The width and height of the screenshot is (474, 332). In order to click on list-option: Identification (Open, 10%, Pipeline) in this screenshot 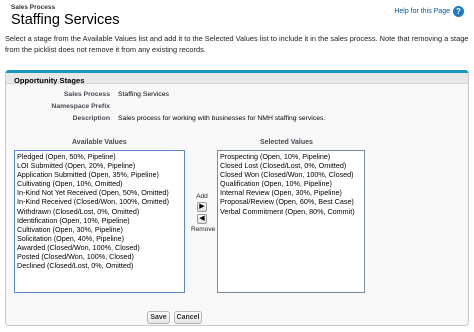, I will do `click(99, 220)`.